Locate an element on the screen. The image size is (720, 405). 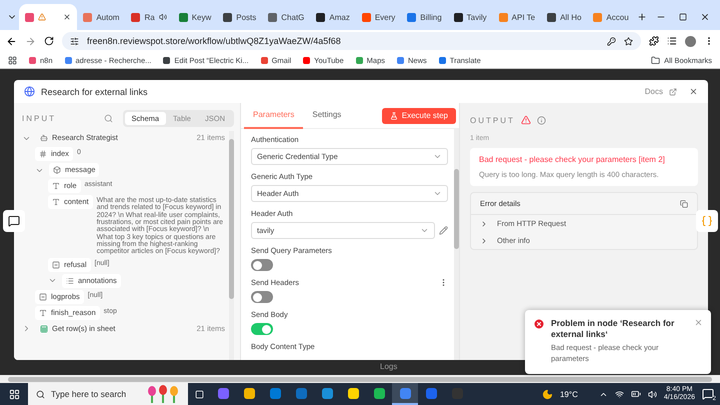
apps-icon is located at coordinates (12, 60).